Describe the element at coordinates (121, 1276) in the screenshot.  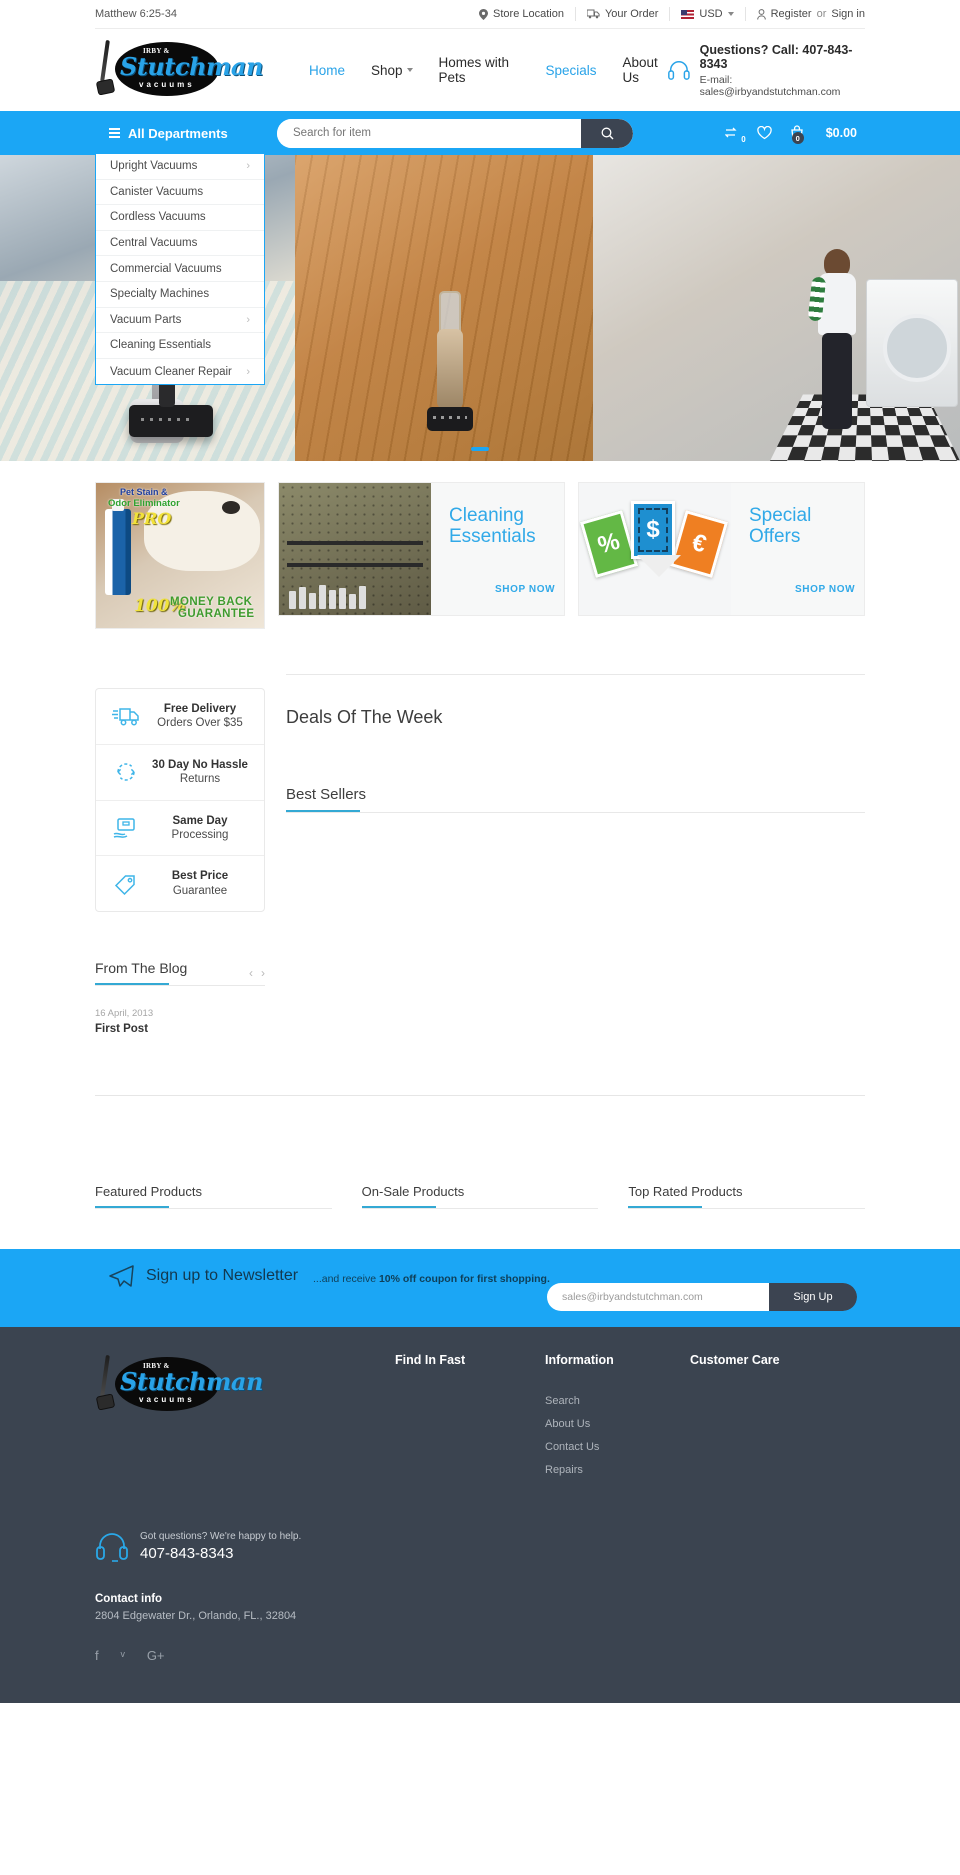
I see `paper-plane-icon` at that location.